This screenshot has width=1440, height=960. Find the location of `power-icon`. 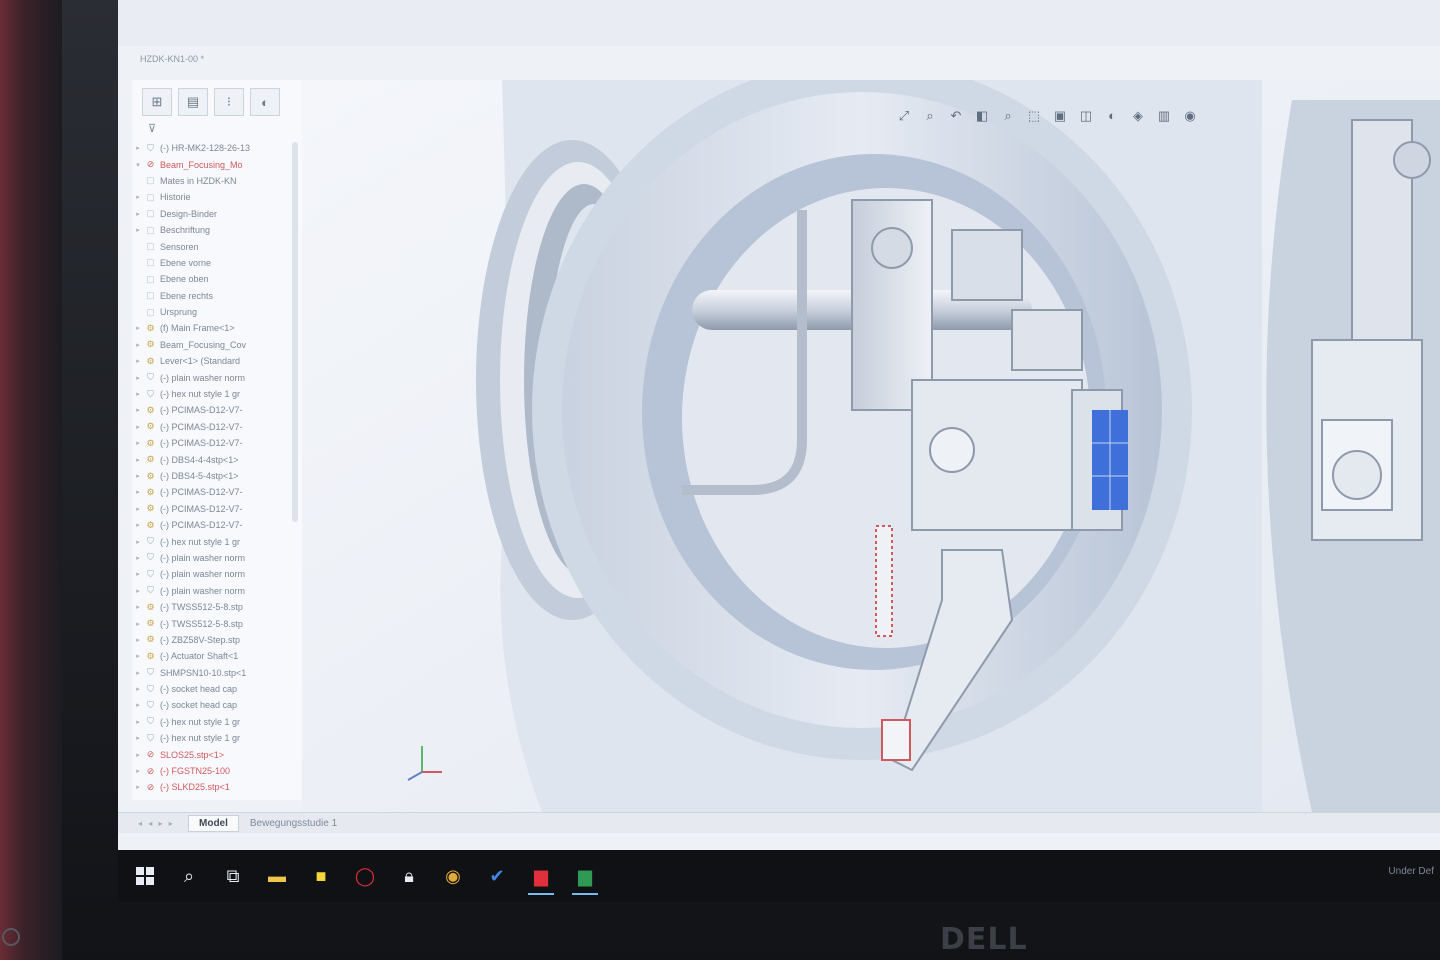

power-icon is located at coordinates (11, 937).